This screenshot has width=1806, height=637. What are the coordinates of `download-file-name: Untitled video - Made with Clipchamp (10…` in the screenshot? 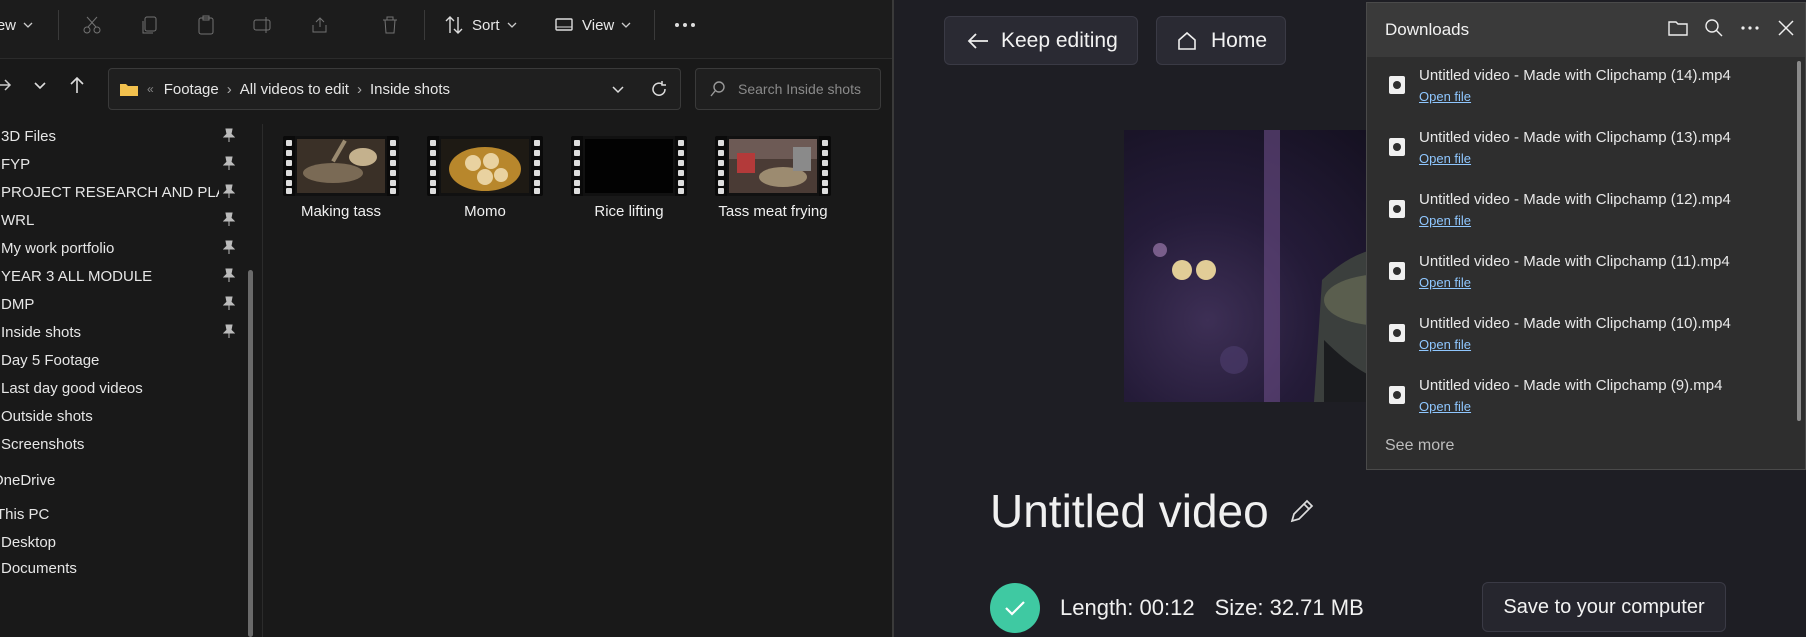 It's located at (1575, 323).